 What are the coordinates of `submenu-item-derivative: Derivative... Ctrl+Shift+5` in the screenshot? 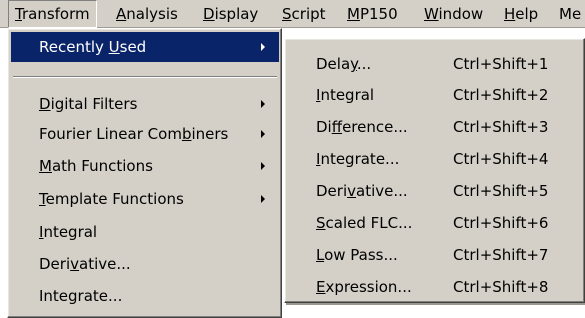 It's located at (434, 191).